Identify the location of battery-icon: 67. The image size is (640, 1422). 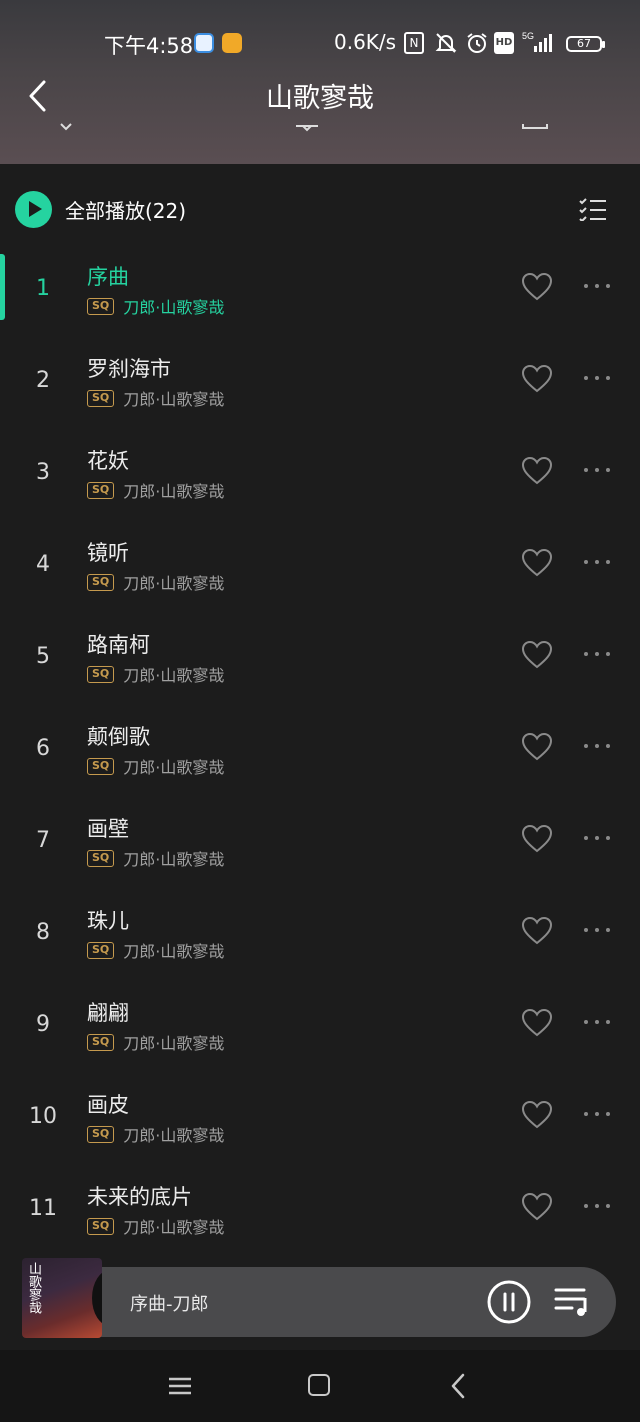
(585, 44).